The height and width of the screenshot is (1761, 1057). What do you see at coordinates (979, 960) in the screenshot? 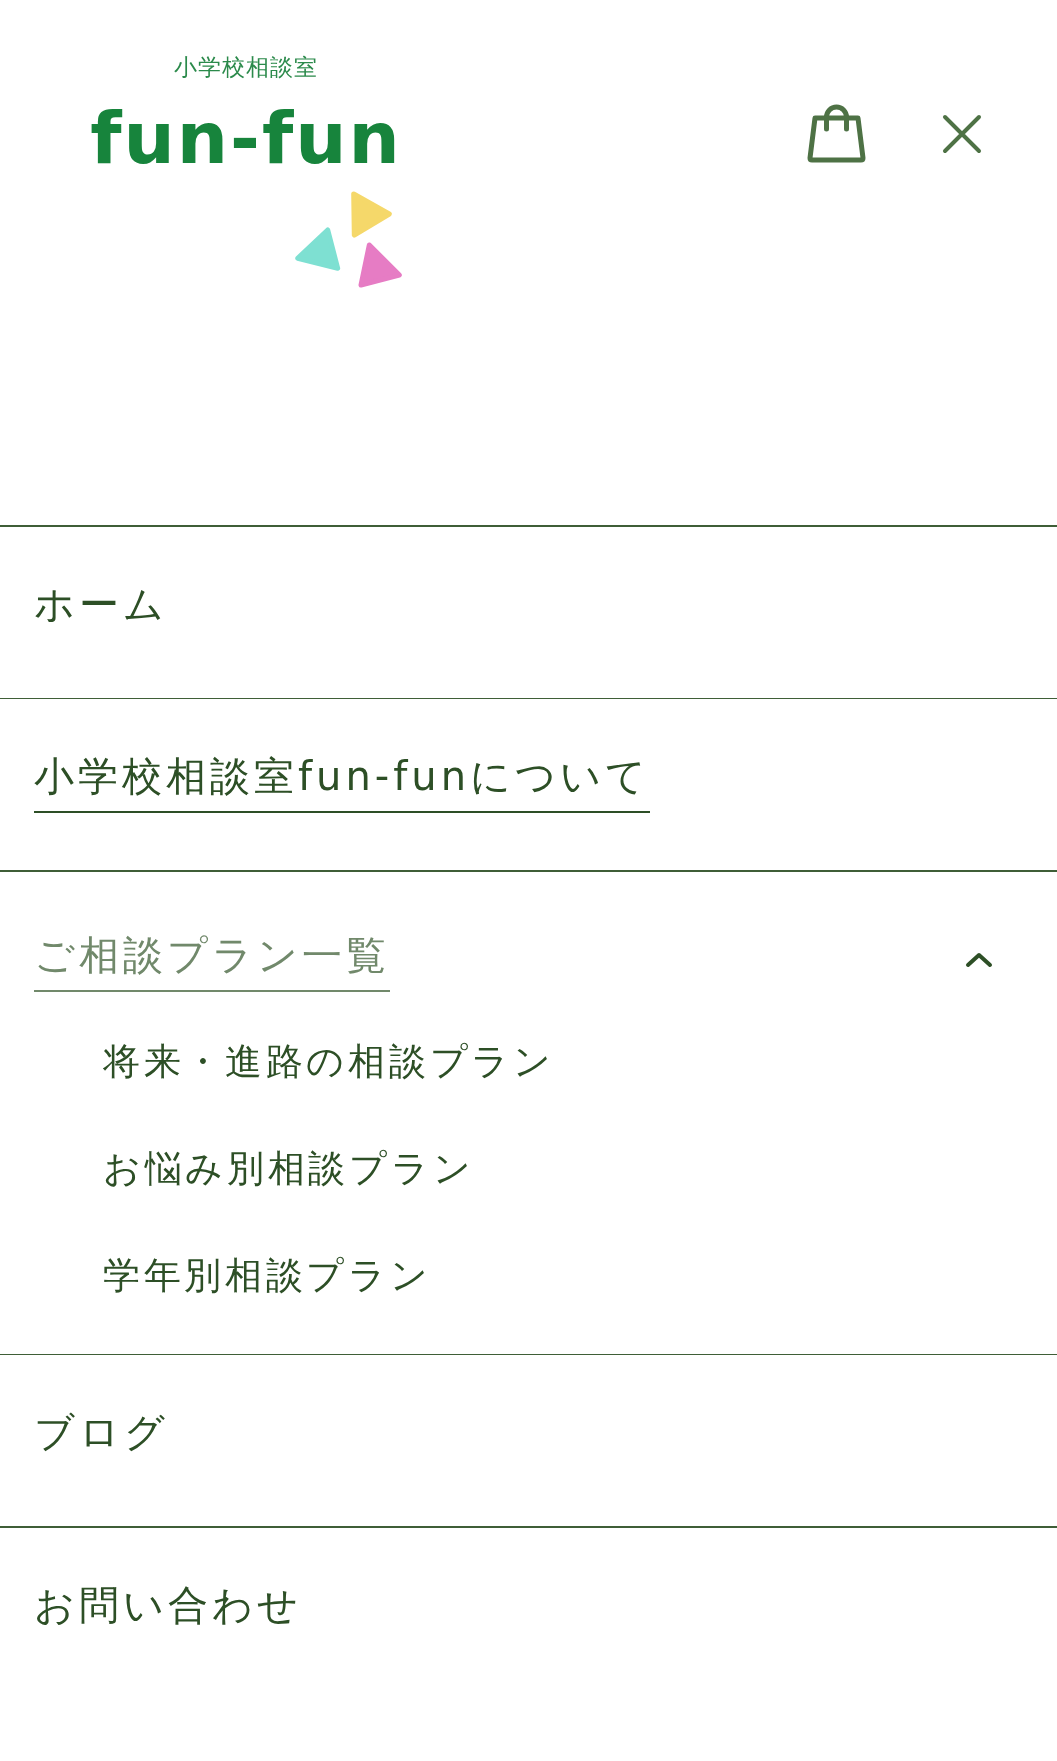
I see `chevron-up-icon` at bounding box center [979, 960].